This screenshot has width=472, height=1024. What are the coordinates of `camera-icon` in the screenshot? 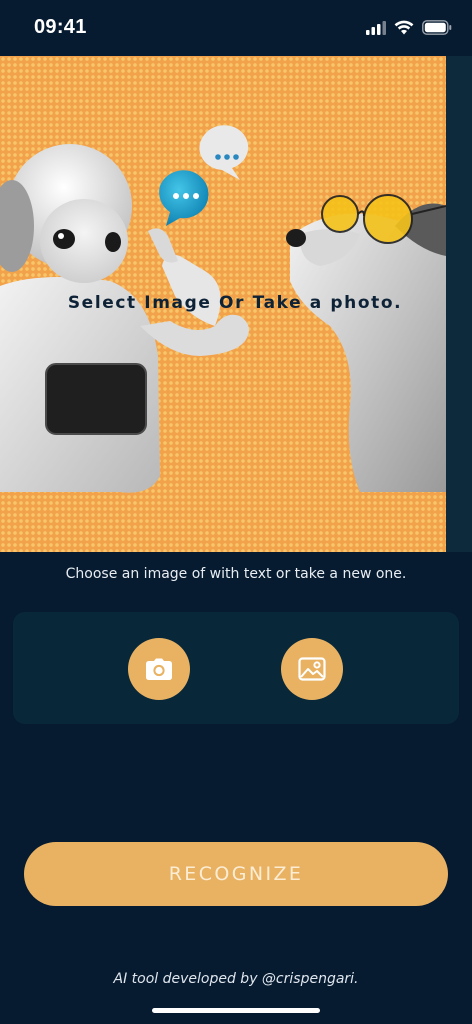 It's located at (159, 669).